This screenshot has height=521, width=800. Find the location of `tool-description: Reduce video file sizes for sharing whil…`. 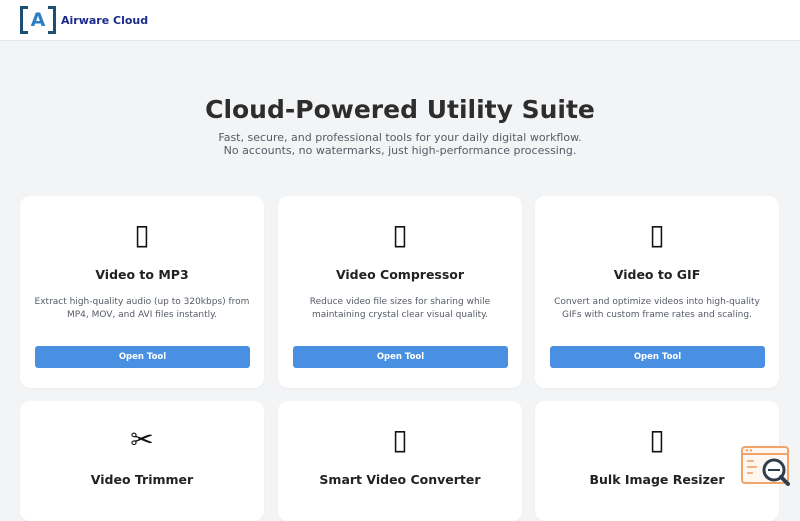

tool-description: Reduce video file sizes for sharing whil… is located at coordinates (400, 308).